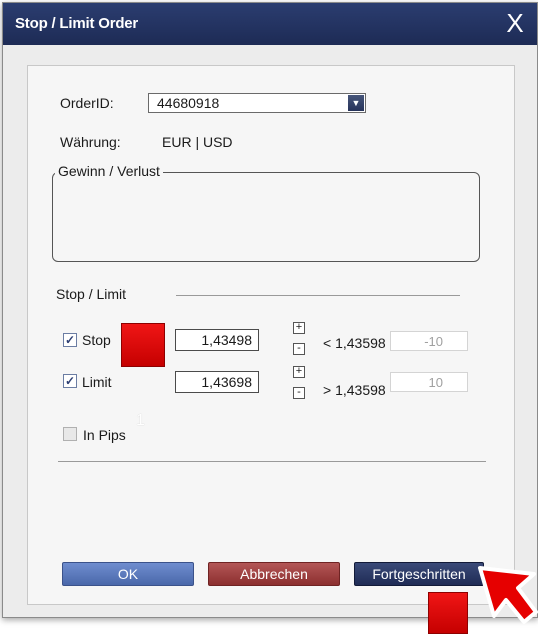 The height and width of the screenshot is (634, 538). Describe the element at coordinates (356, 103) in the screenshot. I see `chevron-down-icon: ▼` at that location.